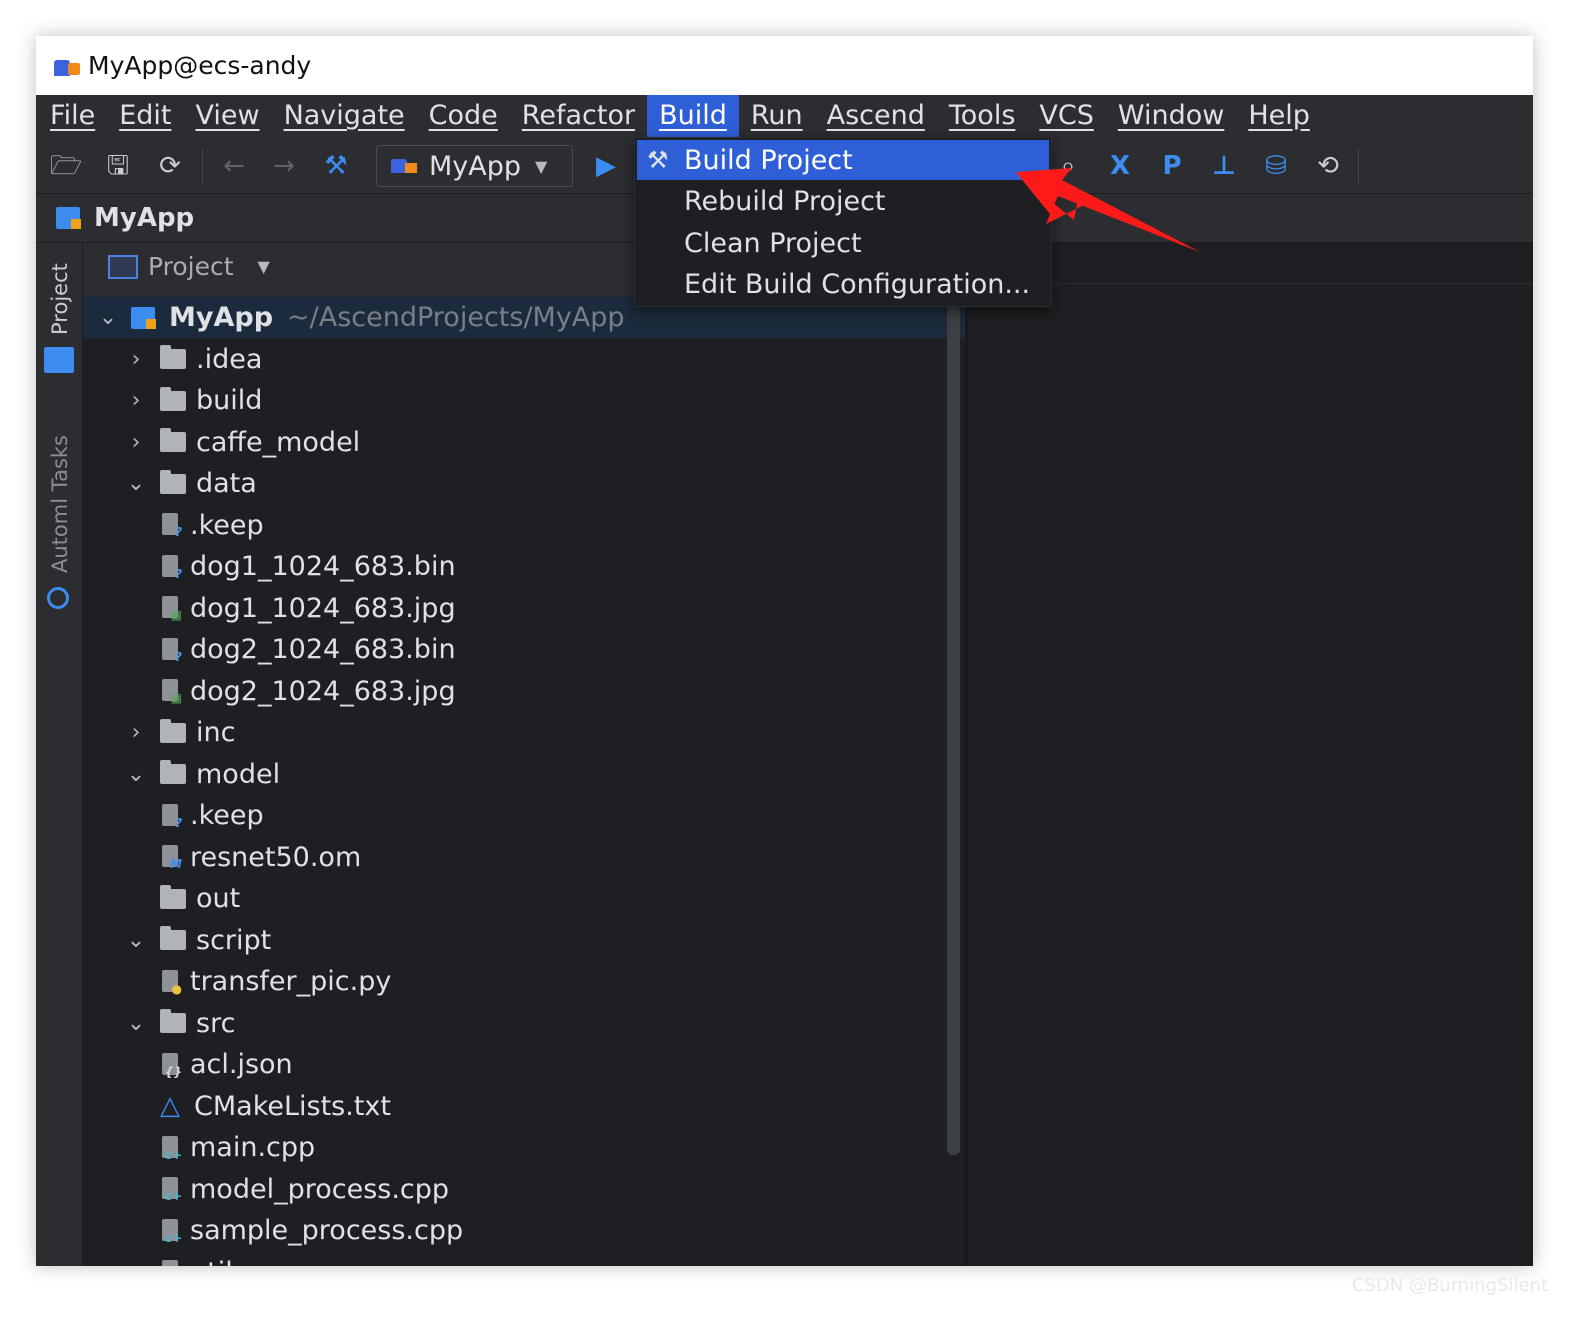  Describe the element at coordinates (524, 898) in the screenshot. I see `tree-folder-row: out` at that location.